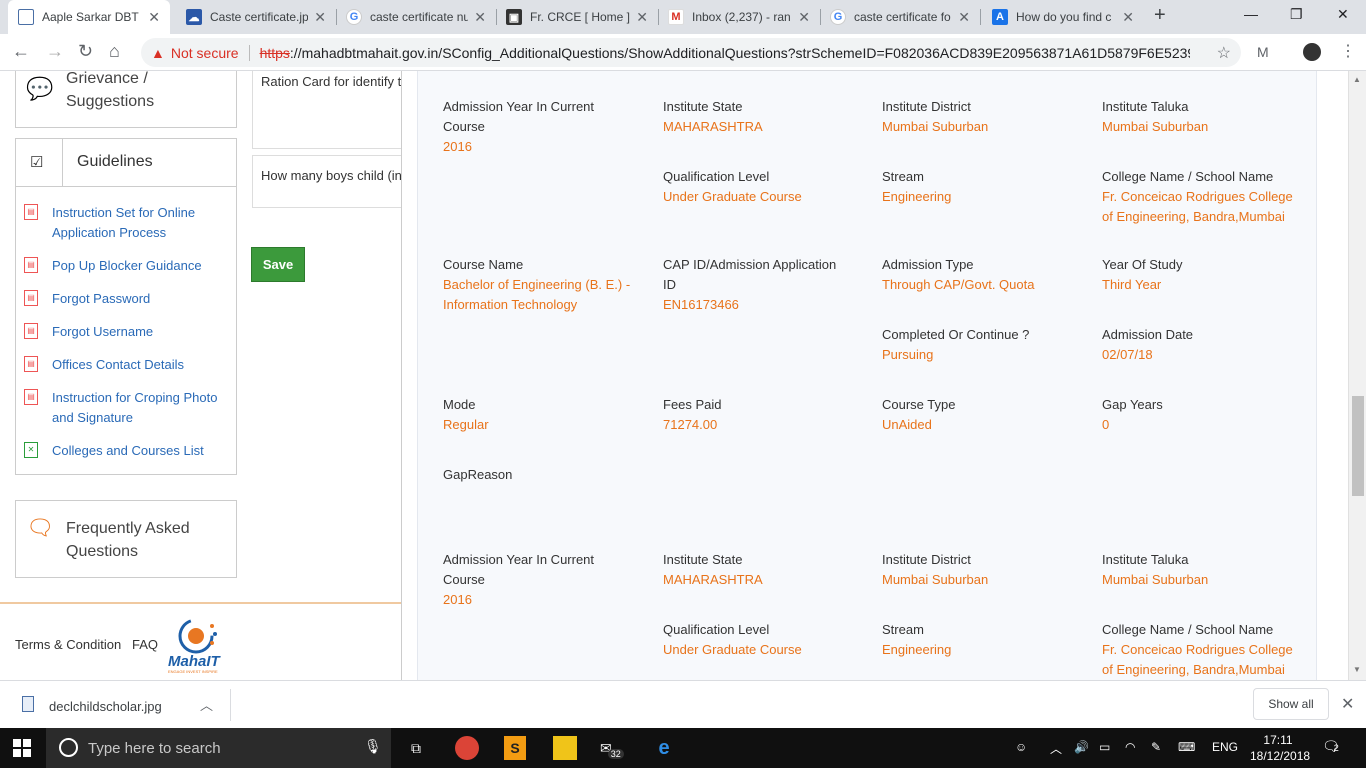 Image resolution: width=1366 pixels, height=768 pixels. Describe the element at coordinates (1225, 747) in the screenshot. I see `language-indicator: ENG` at that location.